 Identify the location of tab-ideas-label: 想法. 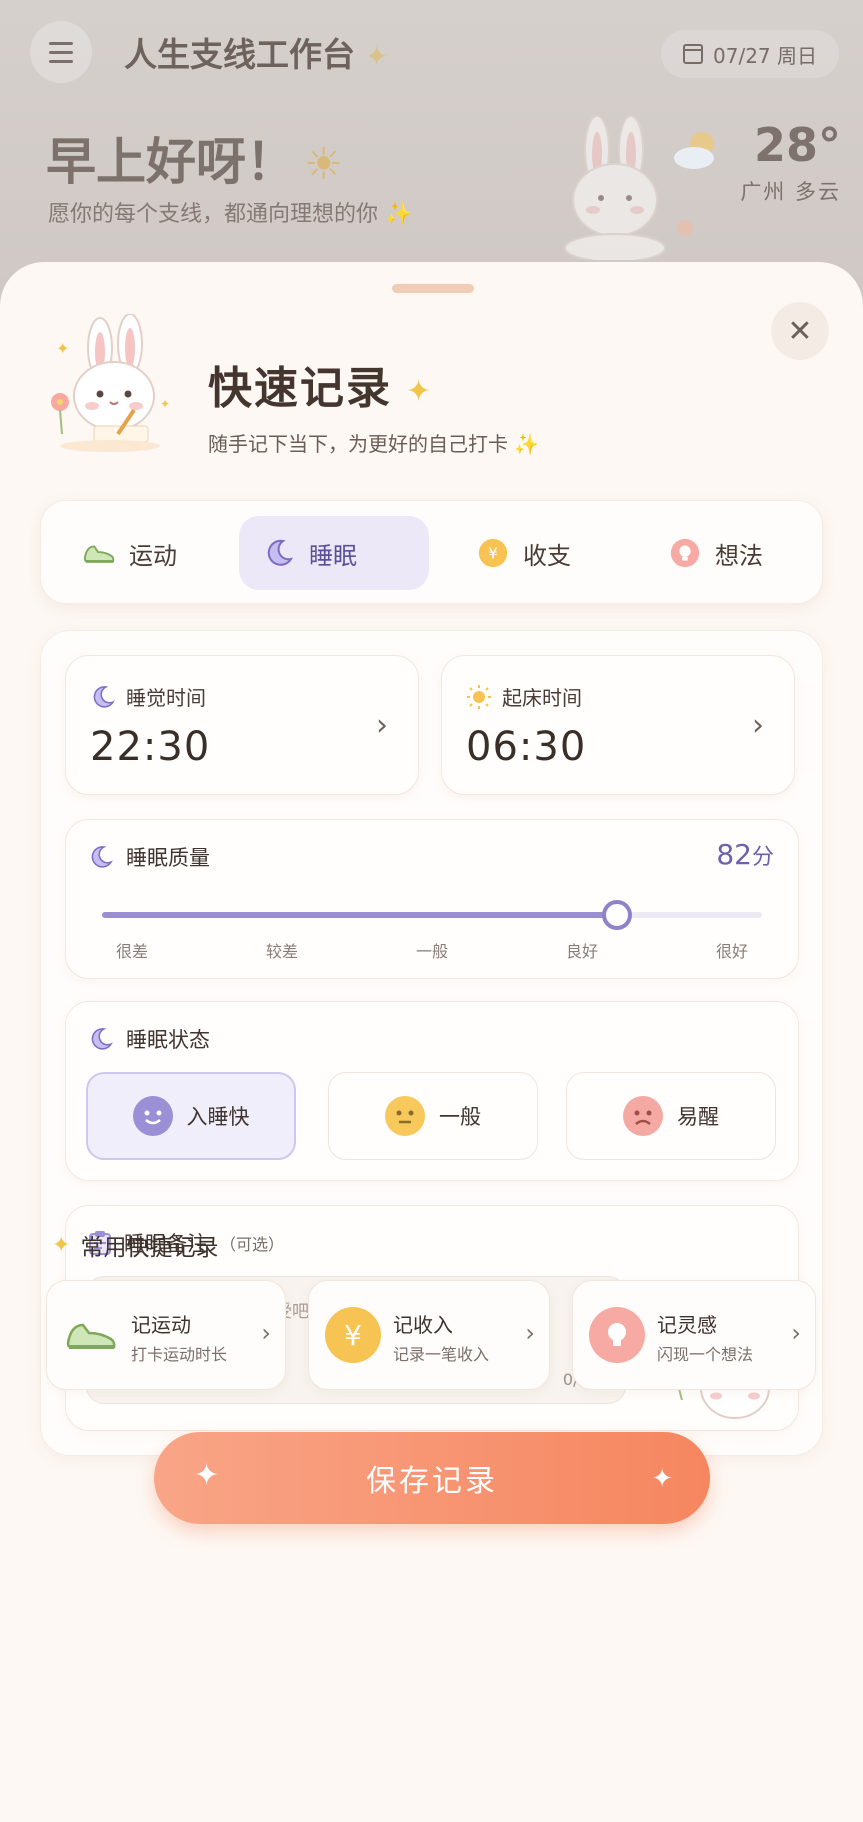
(739, 555).